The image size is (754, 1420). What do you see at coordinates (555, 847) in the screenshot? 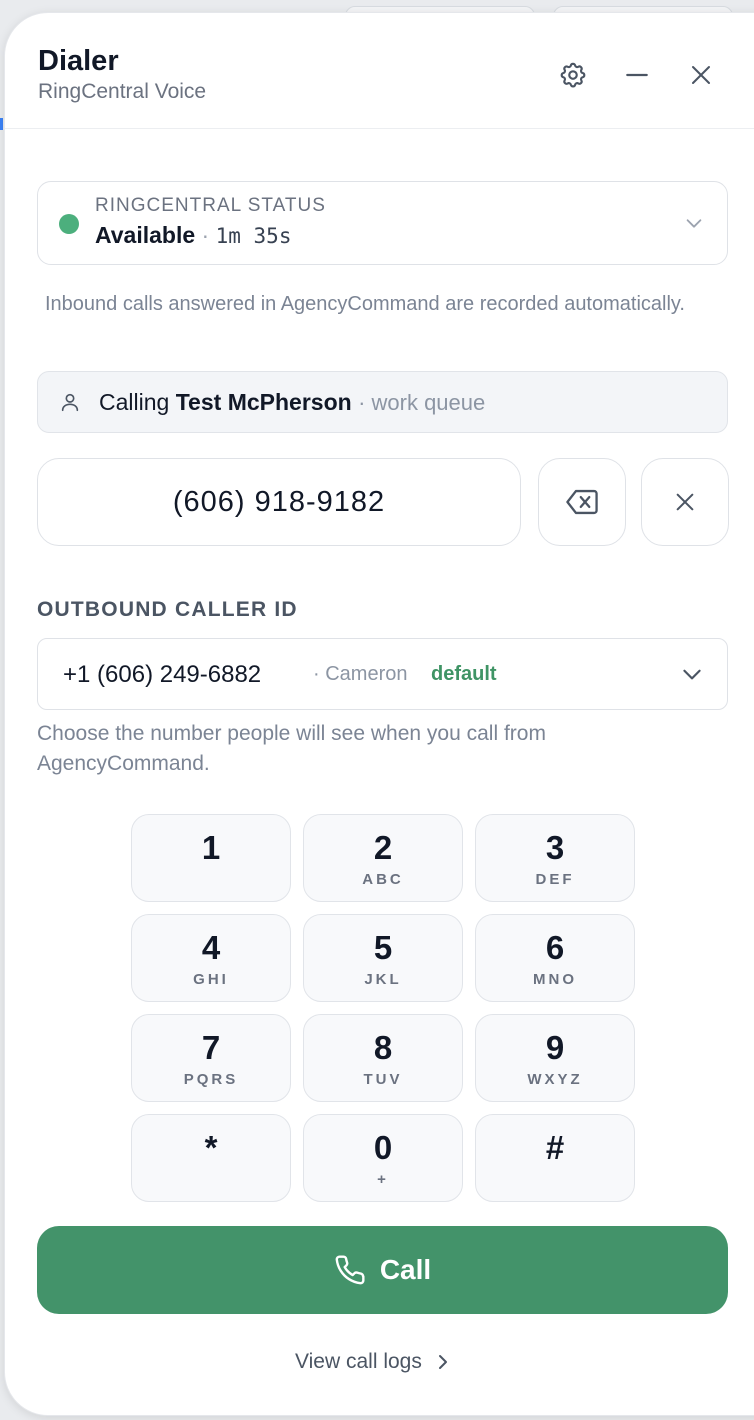
I see `key-digit: 3` at bounding box center [555, 847].